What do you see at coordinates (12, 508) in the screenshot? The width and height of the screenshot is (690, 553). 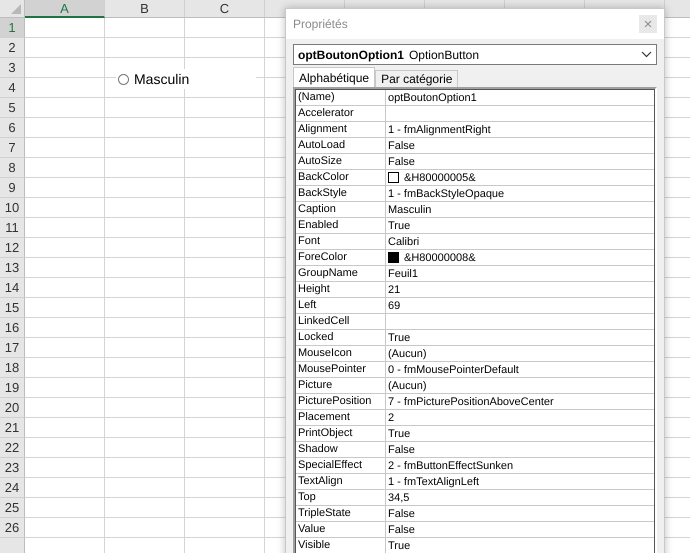 I see `row-header: 25` at bounding box center [12, 508].